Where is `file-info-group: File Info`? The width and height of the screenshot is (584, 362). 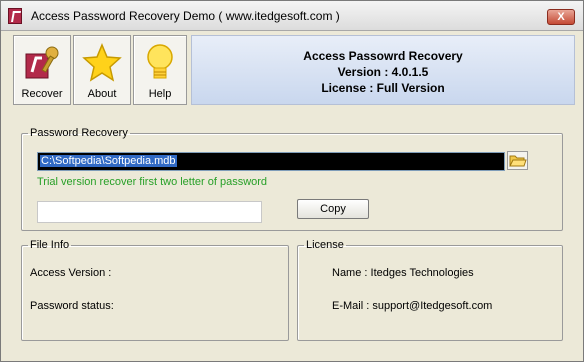 file-info-group: File Info is located at coordinates (155, 290).